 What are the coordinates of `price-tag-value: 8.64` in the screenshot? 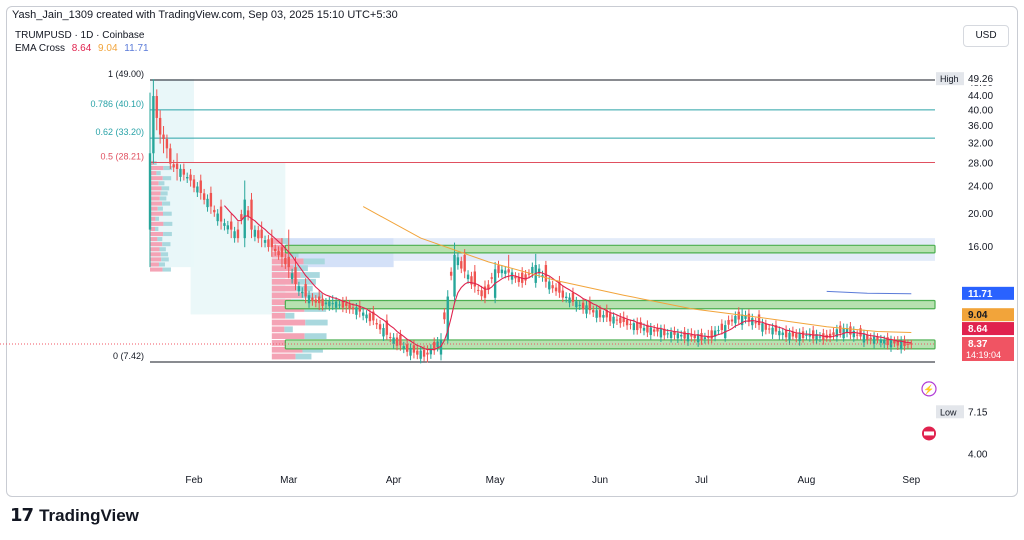 It's located at (978, 329).